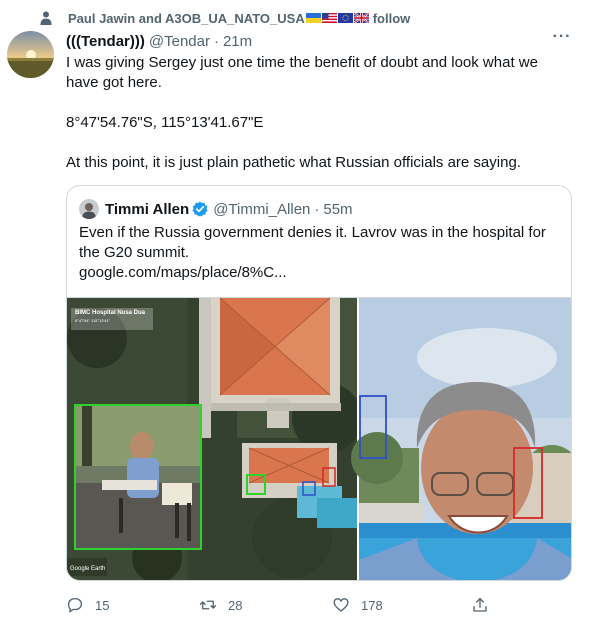 This screenshot has height=628, width=589. Describe the element at coordinates (110, 313) in the screenshot. I see `map-location-label: BIMC Hospital Nusa Dua` at that location.